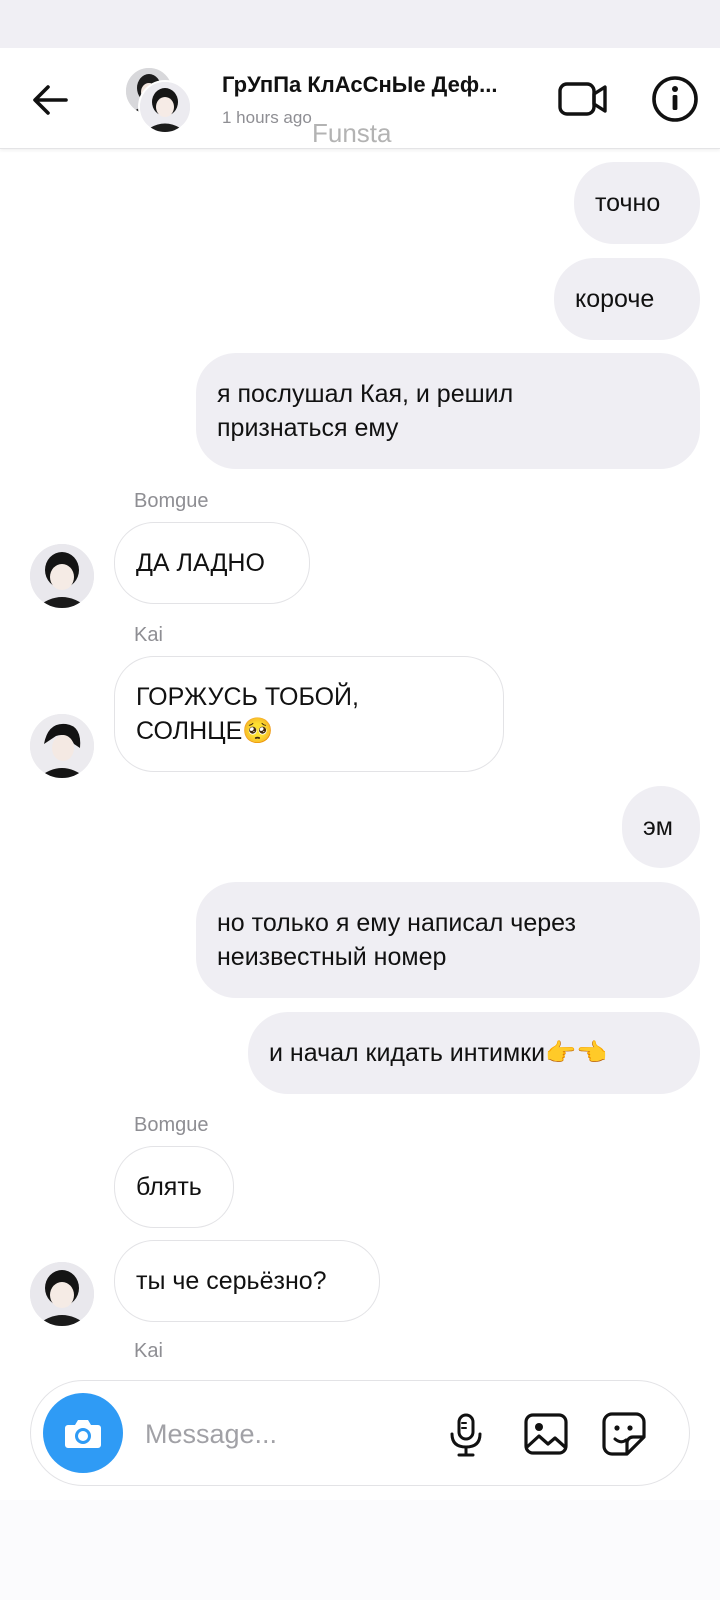  Describe the element at coordinates (360, 24) in the screenshot. I see `status-bar` at that location.